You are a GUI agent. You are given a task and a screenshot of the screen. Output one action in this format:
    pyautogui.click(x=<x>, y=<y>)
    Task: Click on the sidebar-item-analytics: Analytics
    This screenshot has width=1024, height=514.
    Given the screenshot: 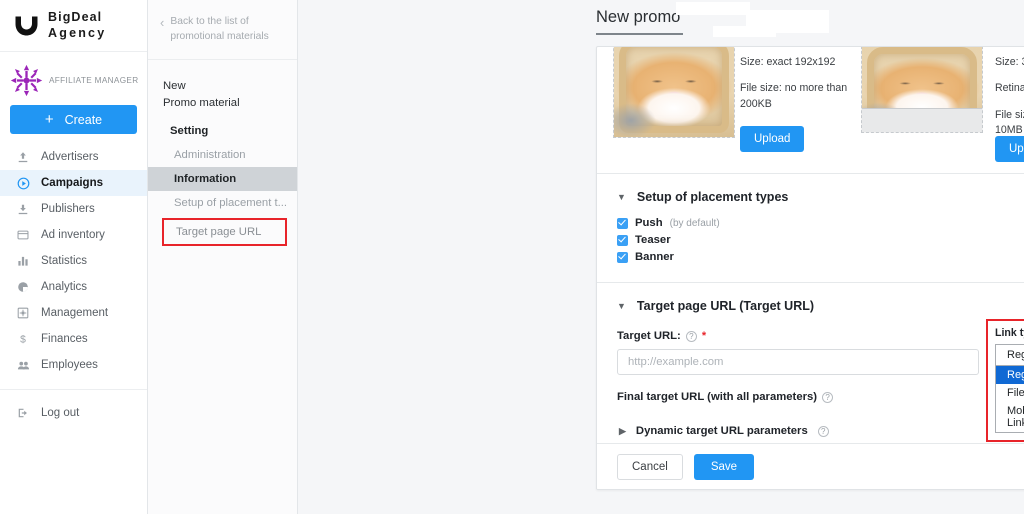 What is the action you would take?
    pyautogui.click(x=73, y=287)
    